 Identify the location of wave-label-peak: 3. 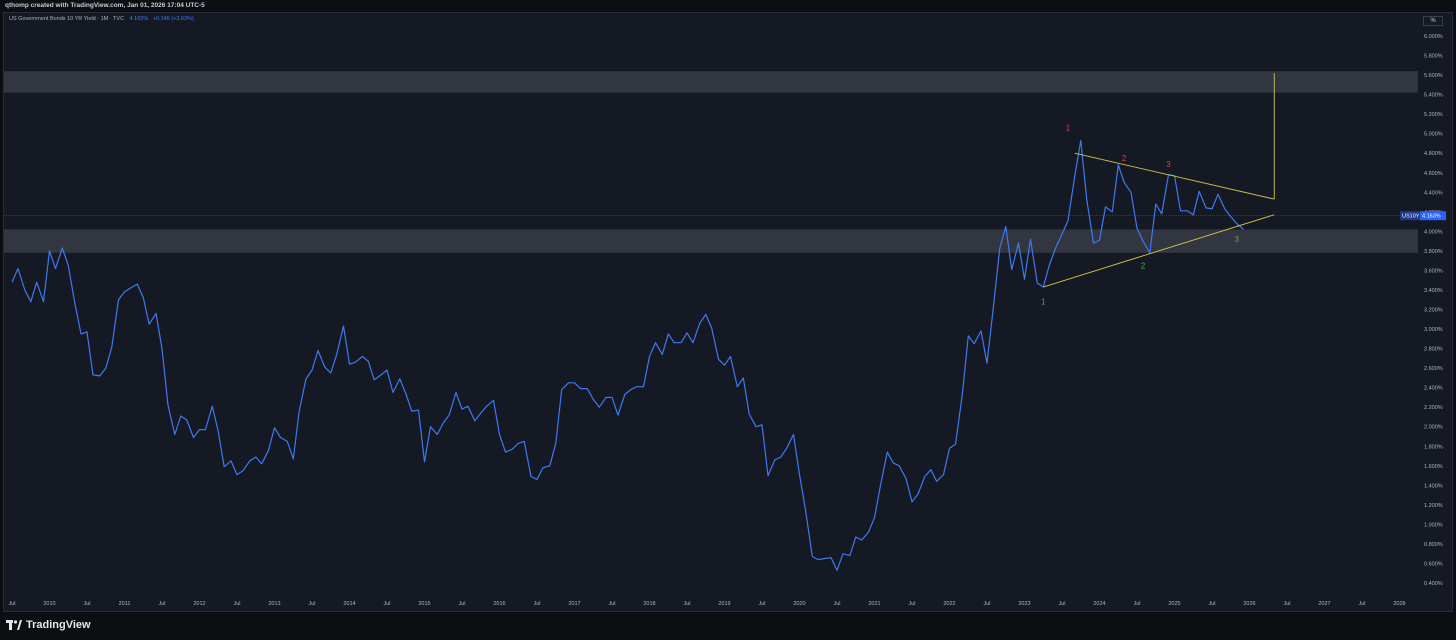
(1168, 164).